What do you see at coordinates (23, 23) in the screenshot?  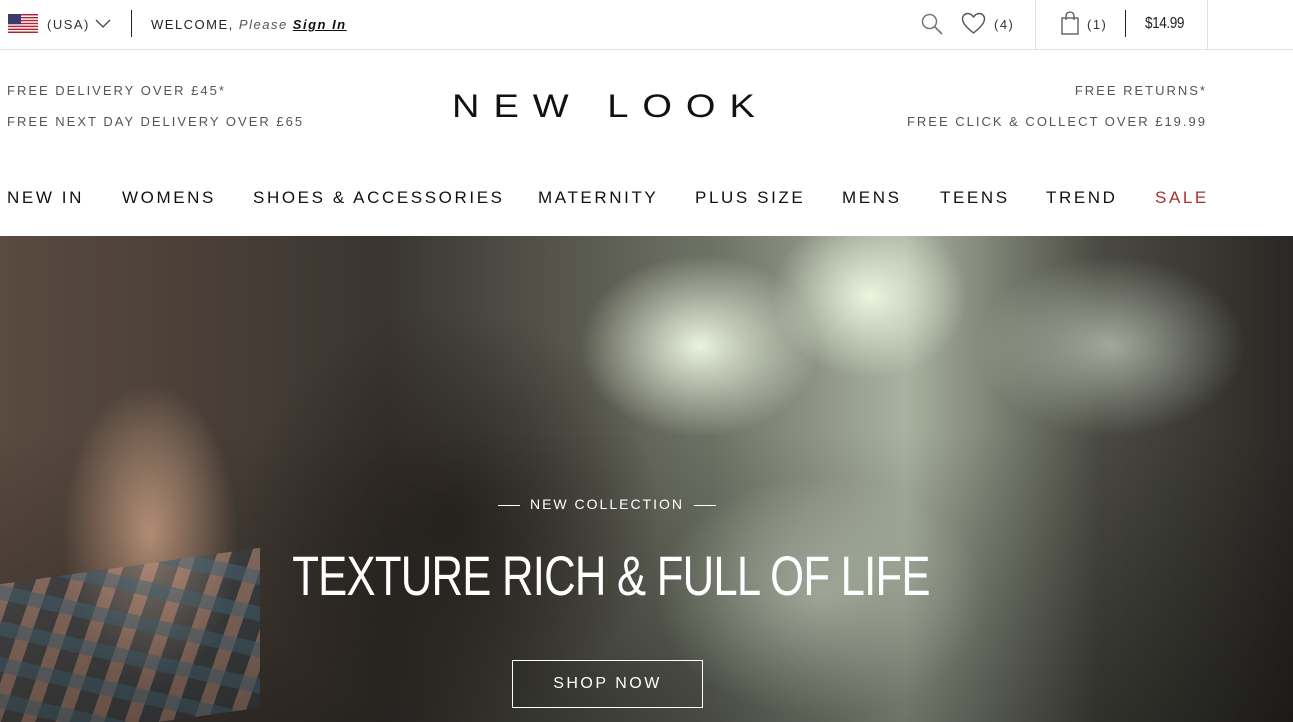 I see `us-flag-icon` at bounding box center [23, 23].